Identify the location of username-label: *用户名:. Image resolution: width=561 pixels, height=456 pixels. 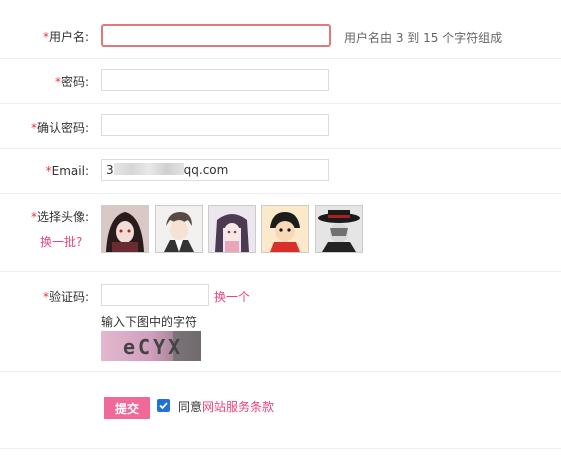
(65, 37).